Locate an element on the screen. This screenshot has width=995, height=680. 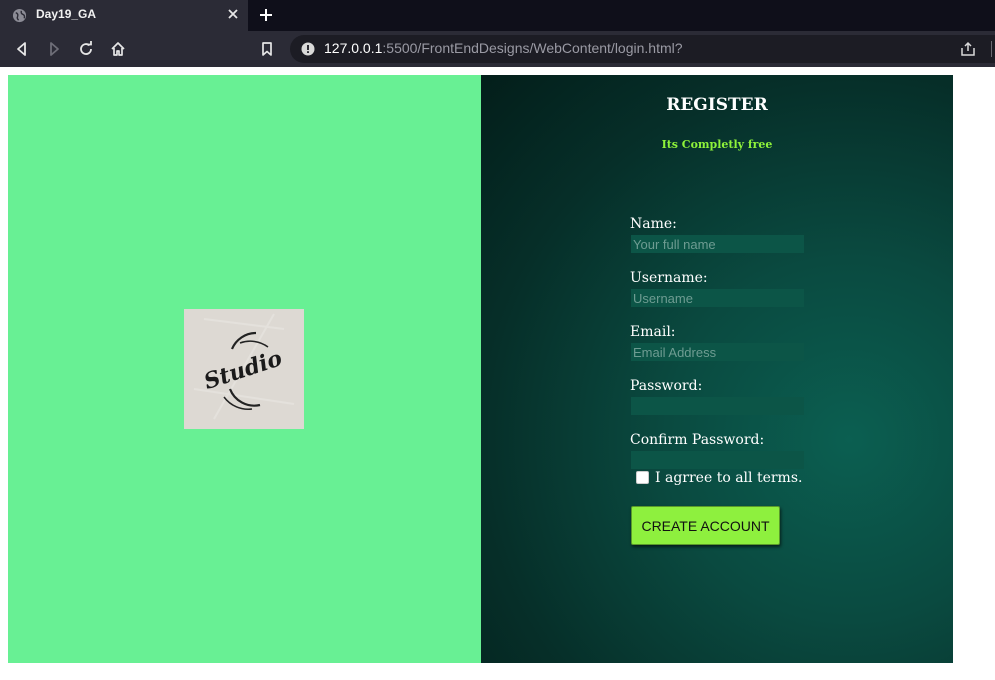
form-subtitle: Its Completly free is located at coordinates (717, 144).